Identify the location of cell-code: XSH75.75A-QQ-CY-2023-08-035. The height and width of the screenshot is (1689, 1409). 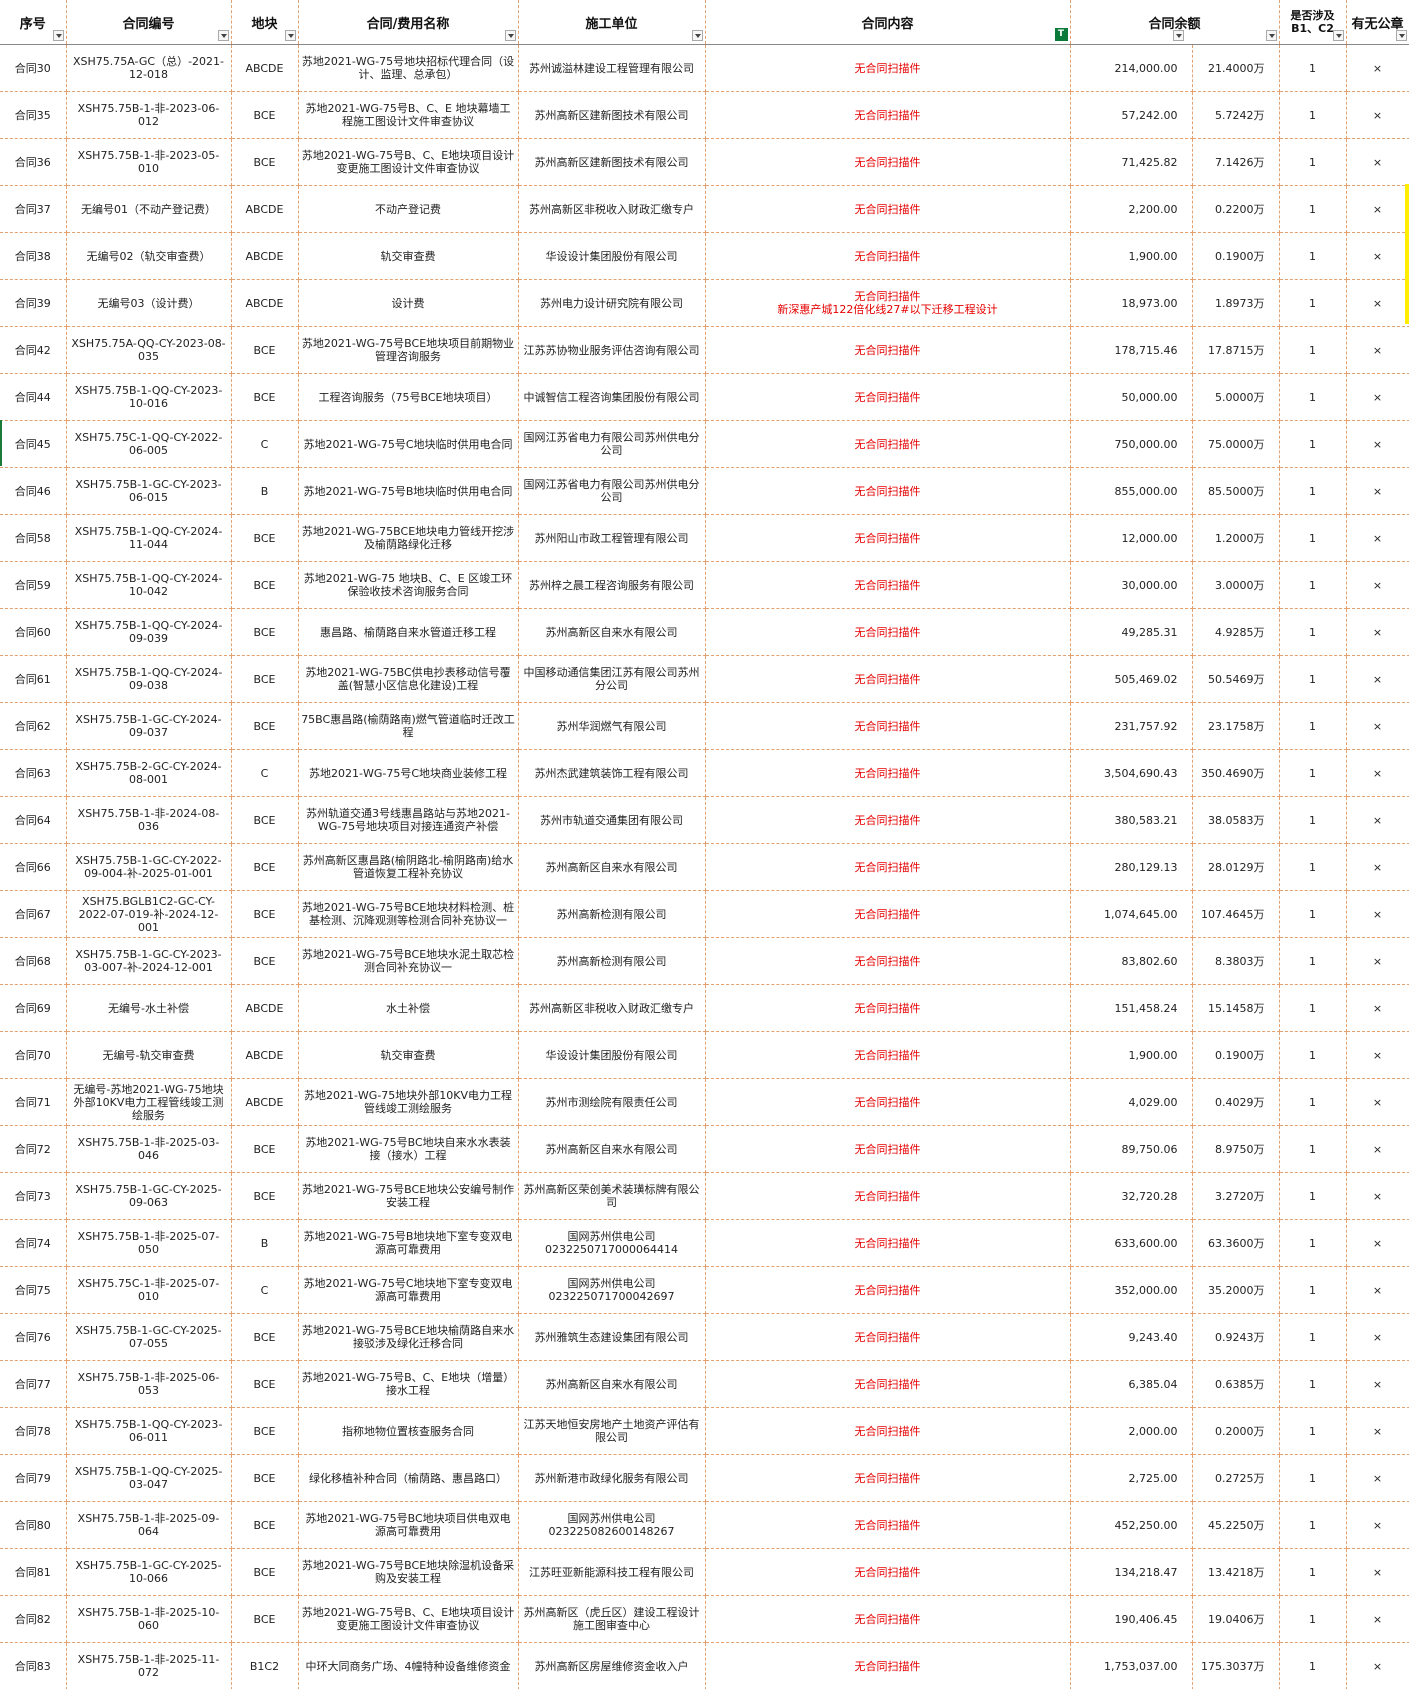
(149, 350).